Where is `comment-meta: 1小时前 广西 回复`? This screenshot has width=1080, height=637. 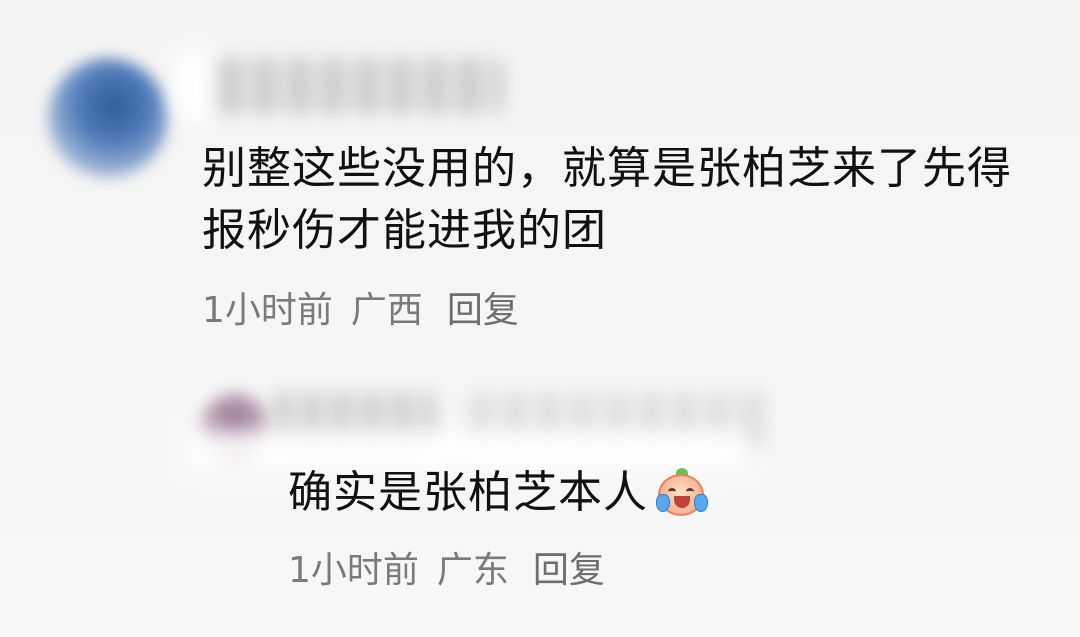
comment-meta: 1小时前 广西 回复 is located at coordinates (360, 311).